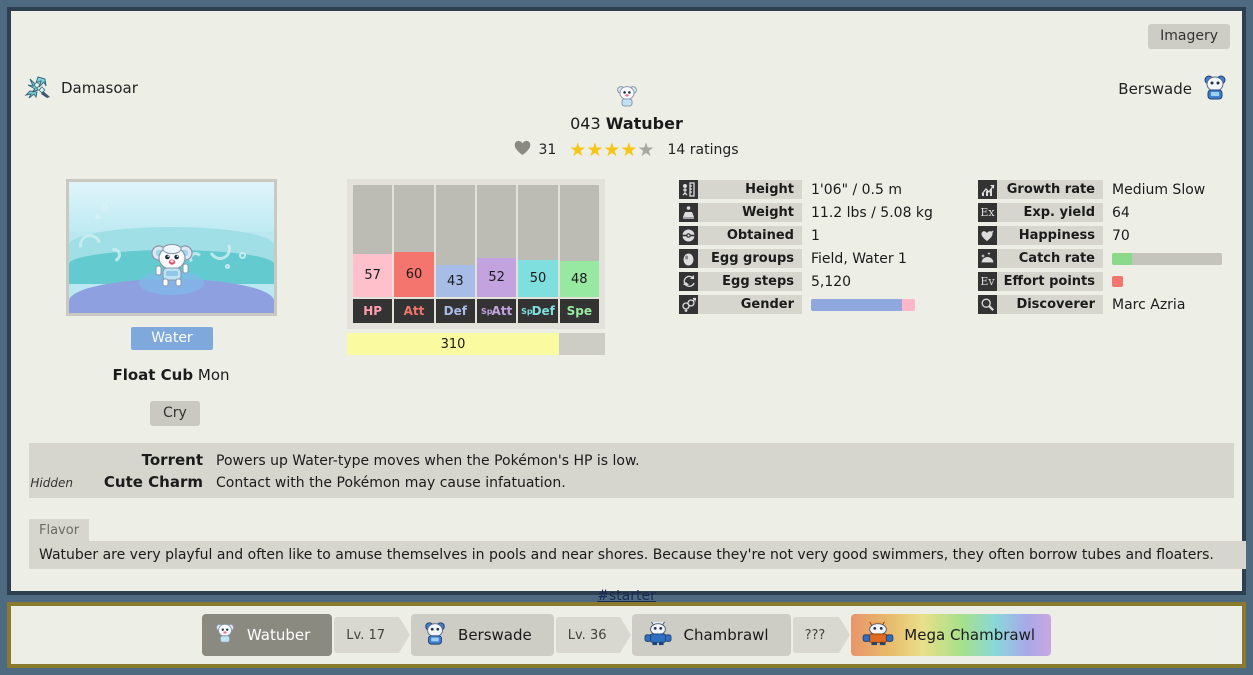  I want to click on stat-label: Sp Att, so click(496, 311).